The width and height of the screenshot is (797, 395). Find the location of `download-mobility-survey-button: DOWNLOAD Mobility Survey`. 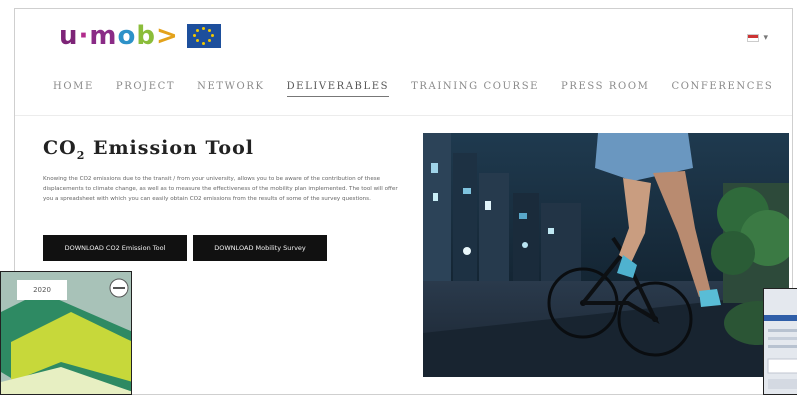

download-mobility-survey-button: DOWNLOAD Mobility Survey is located at coordinates (260, 248).